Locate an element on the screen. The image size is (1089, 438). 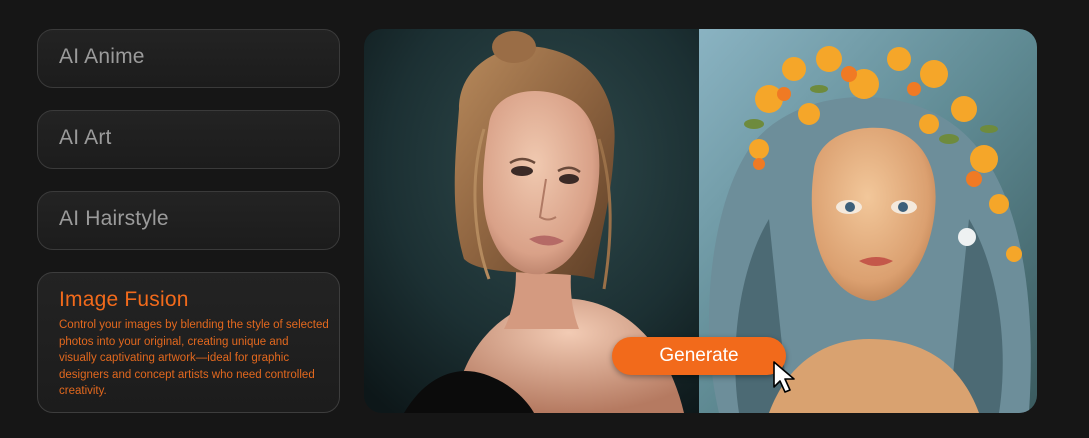
feature-title: Image Fusion is located at coordinates (124, 299).